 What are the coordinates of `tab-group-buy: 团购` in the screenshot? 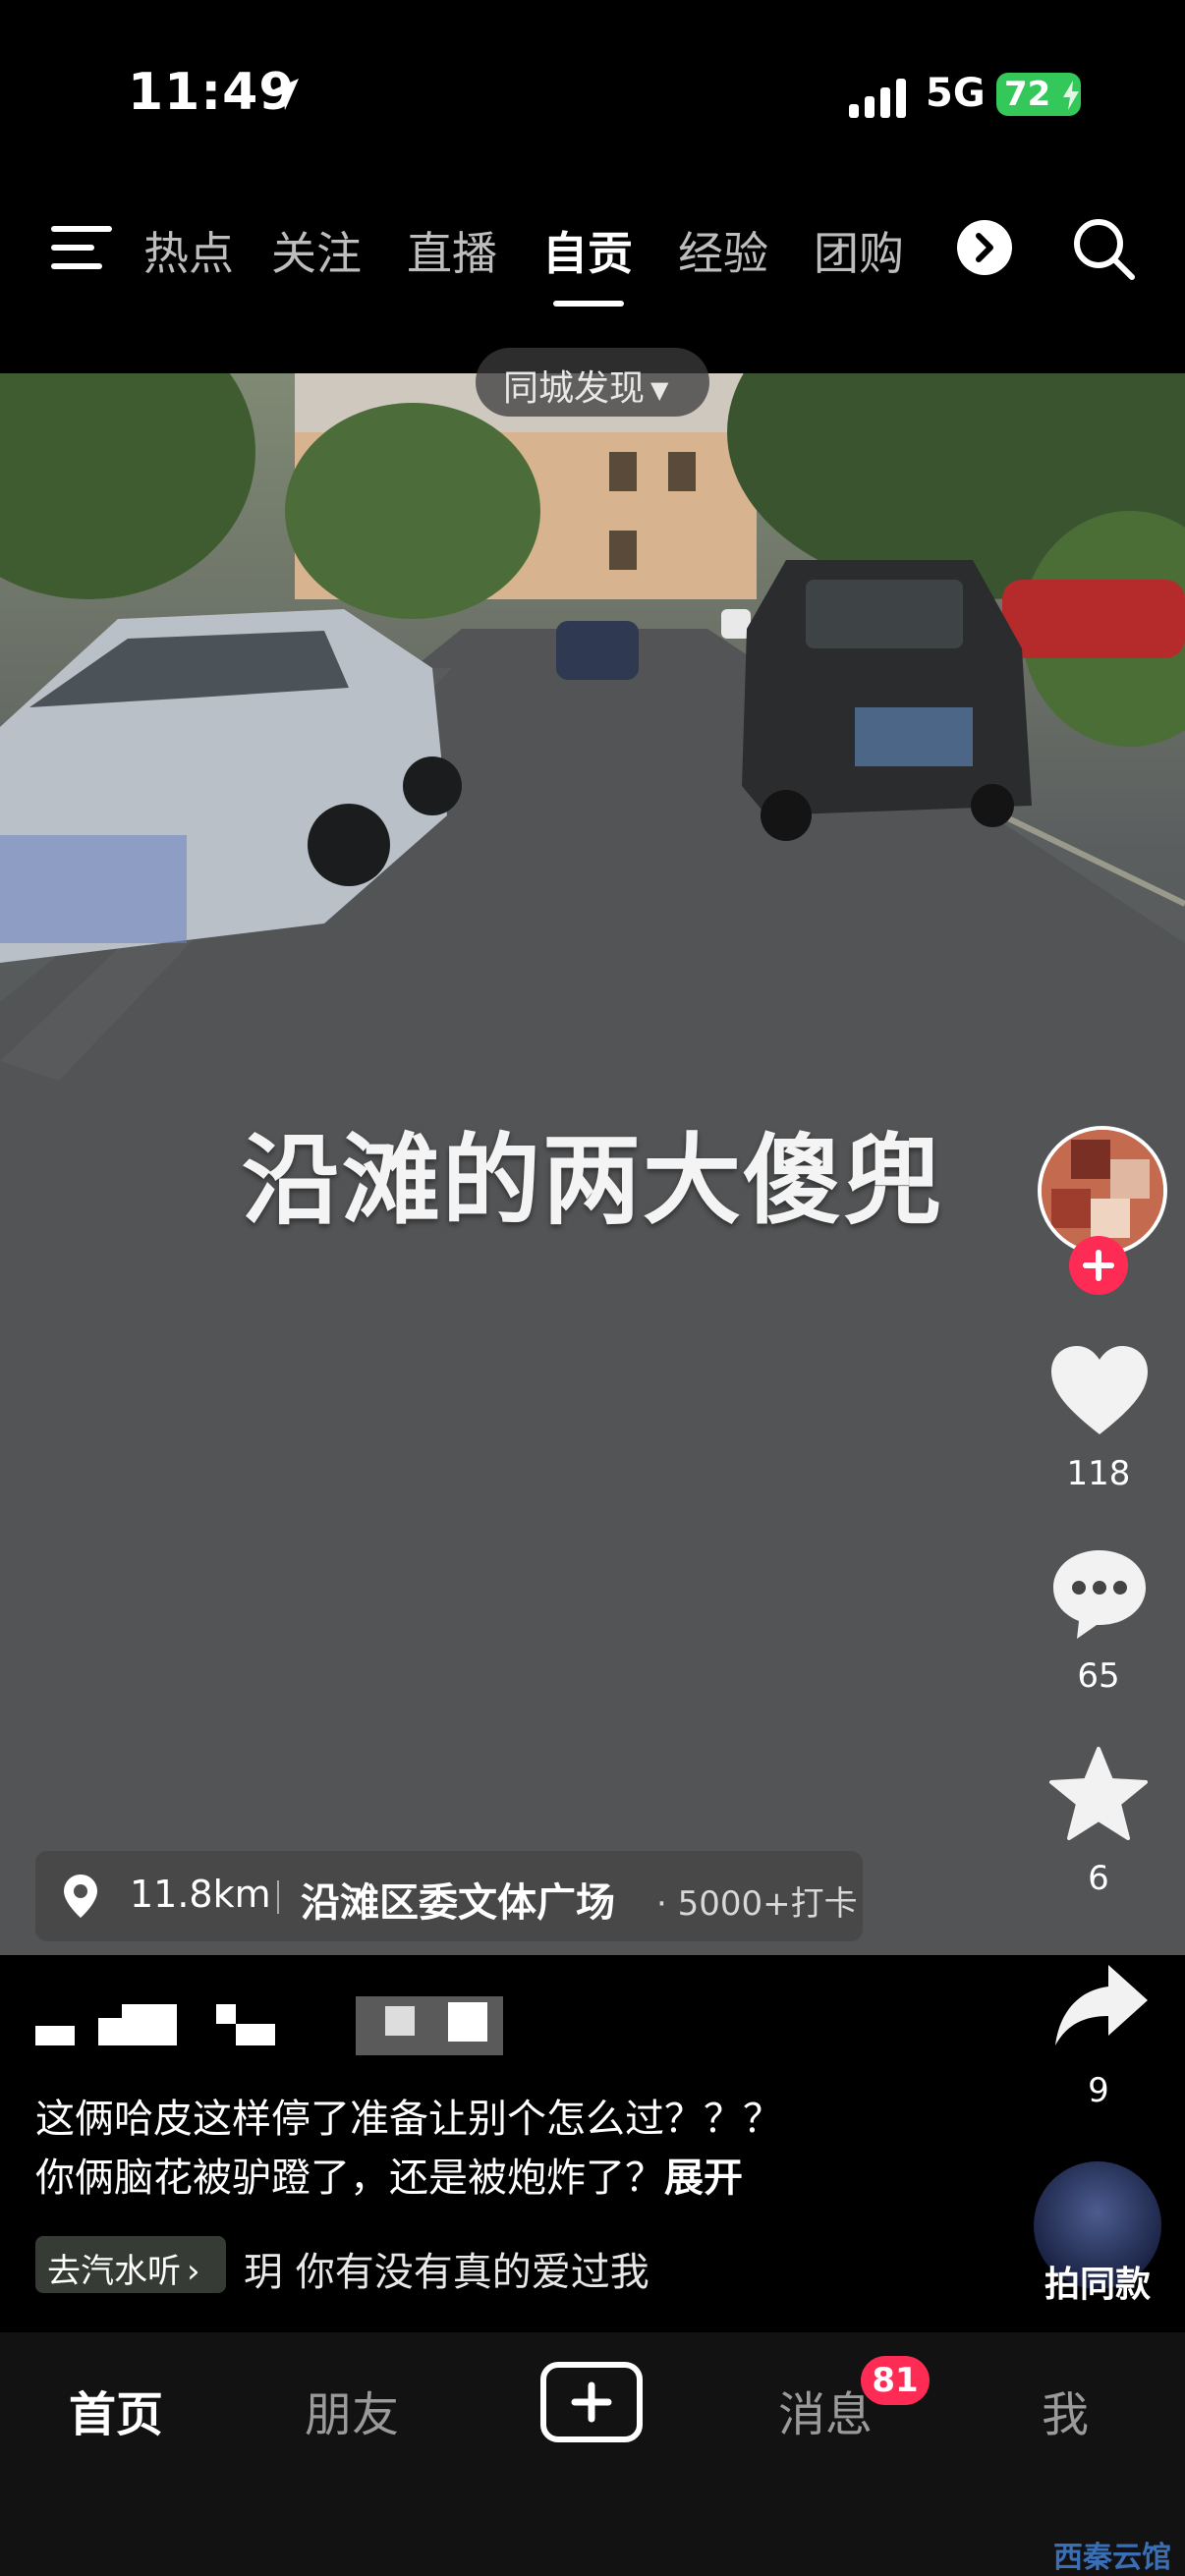 It's located at (859, 250).